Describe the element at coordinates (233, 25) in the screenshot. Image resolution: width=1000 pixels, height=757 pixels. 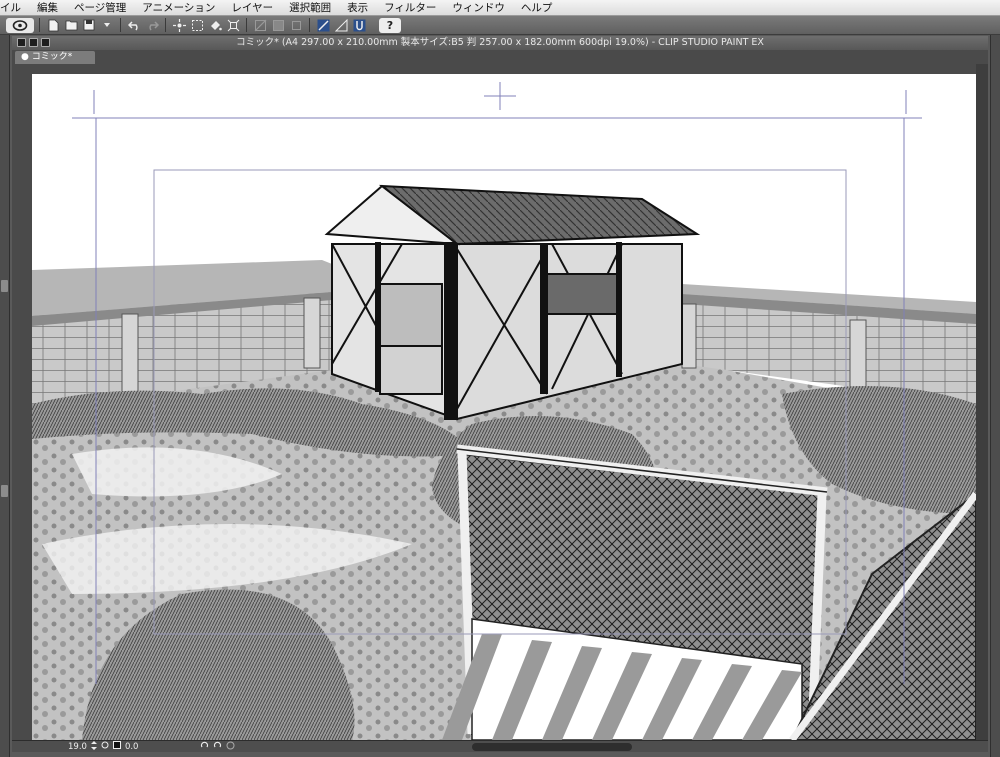
I see `expand-icon` at that location.